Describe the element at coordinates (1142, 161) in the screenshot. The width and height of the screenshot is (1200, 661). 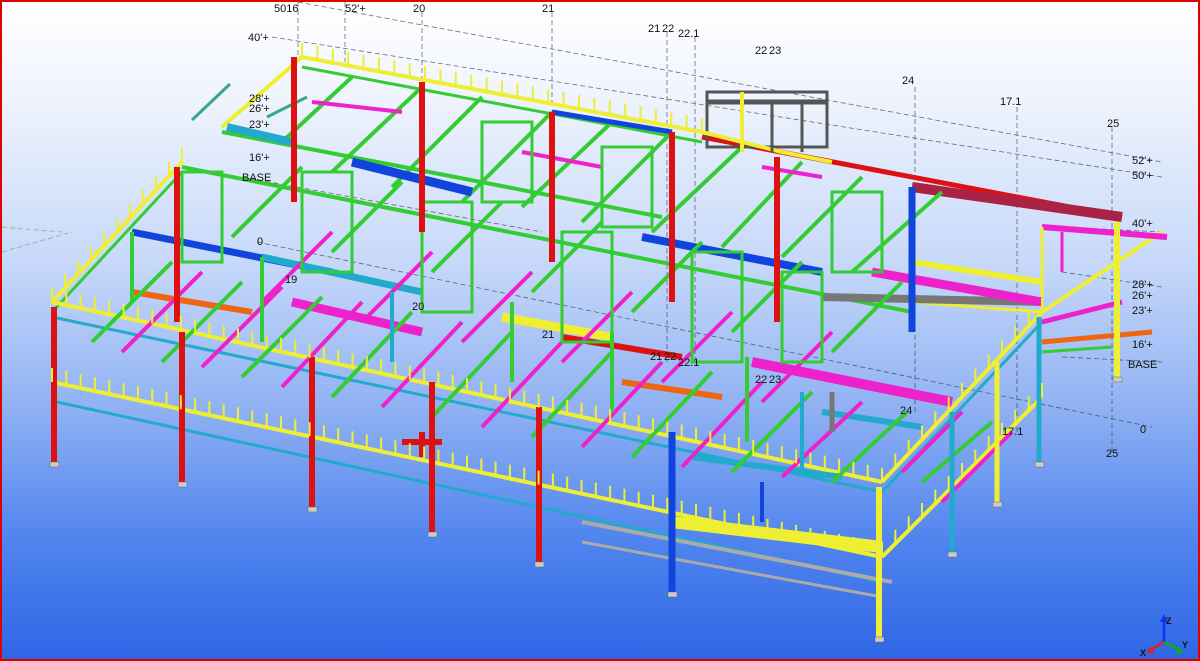
I see `level-label: 52'+` at that location.